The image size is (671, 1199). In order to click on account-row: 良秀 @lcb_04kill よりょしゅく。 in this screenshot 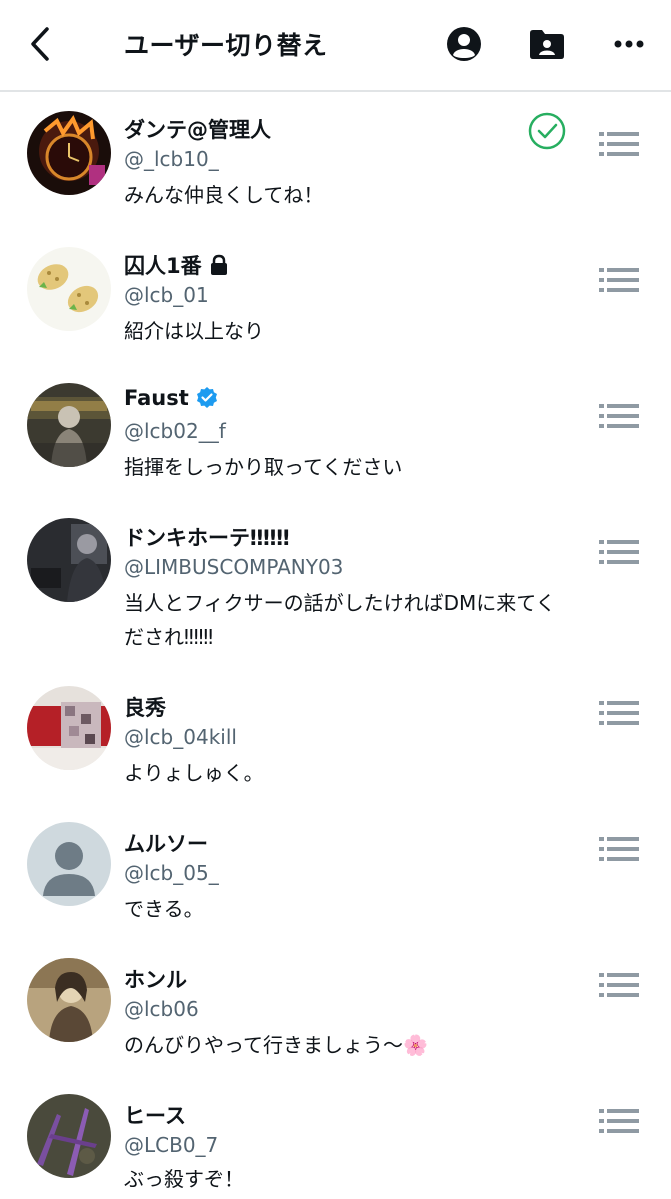, I will do `click(335, 740)`.